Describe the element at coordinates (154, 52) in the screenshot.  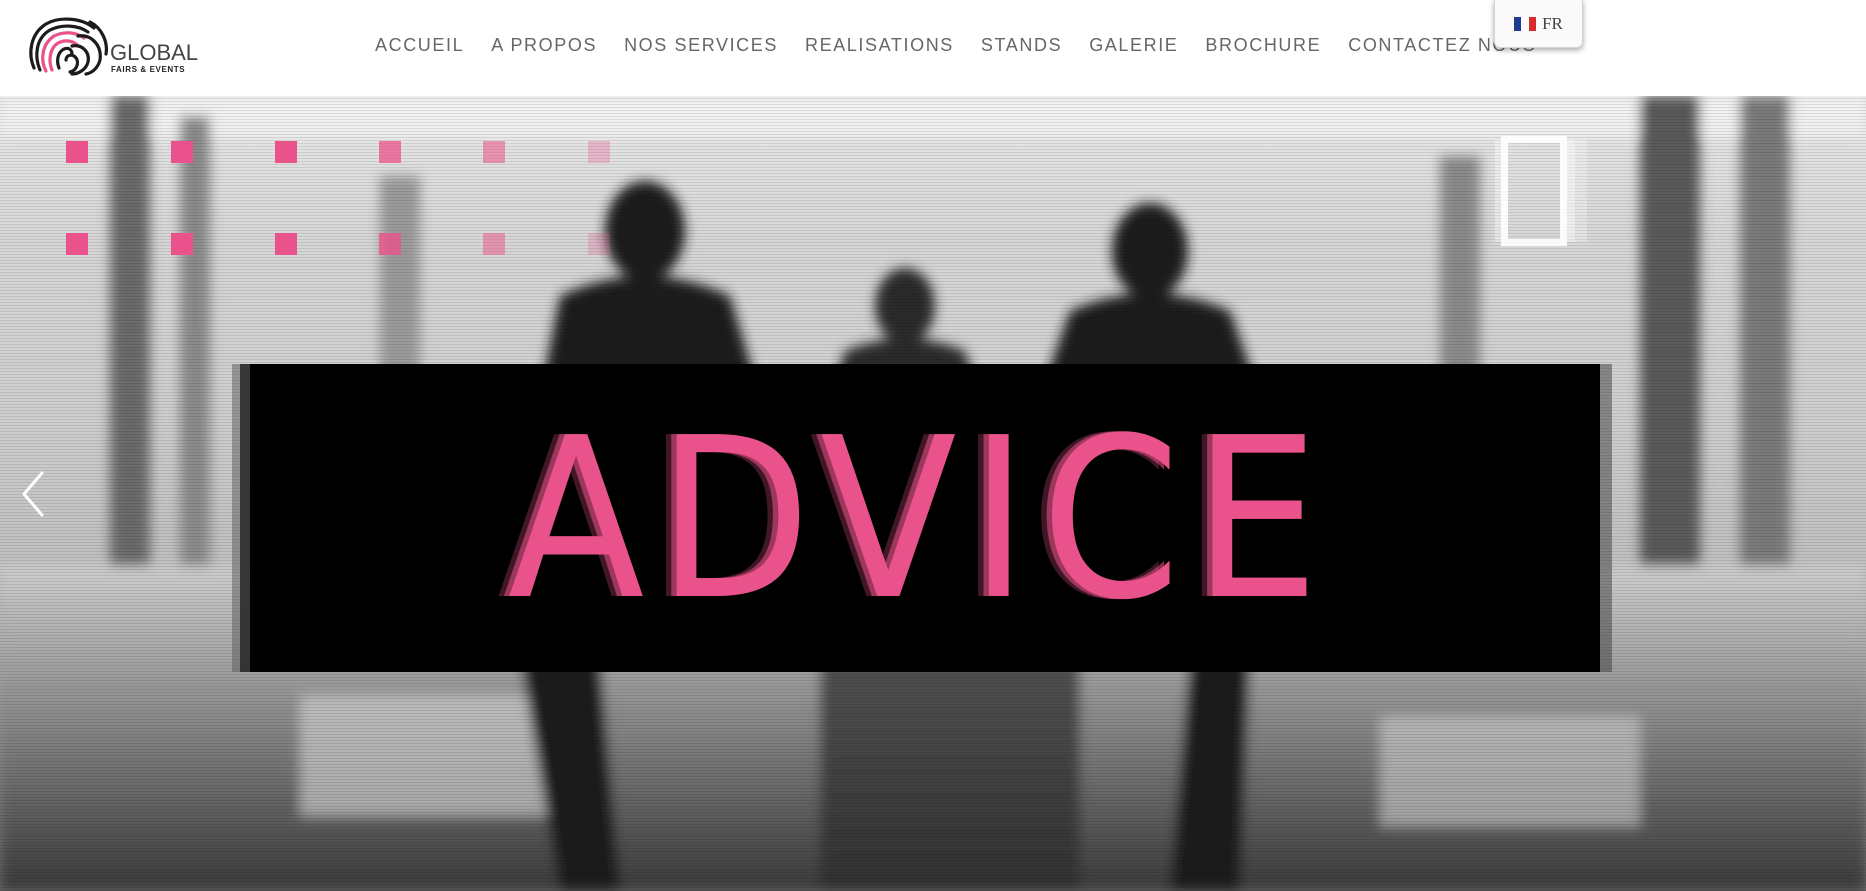
I see `logo-name: GLOBAL` at that location.